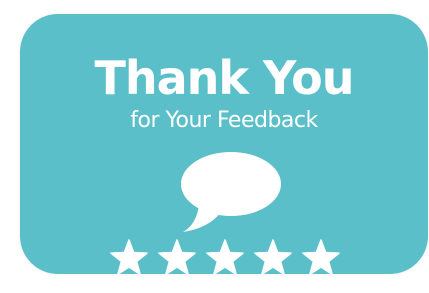 This screenshot has height=293, width=429. I want to click on rating-stars, so click(225, 257).